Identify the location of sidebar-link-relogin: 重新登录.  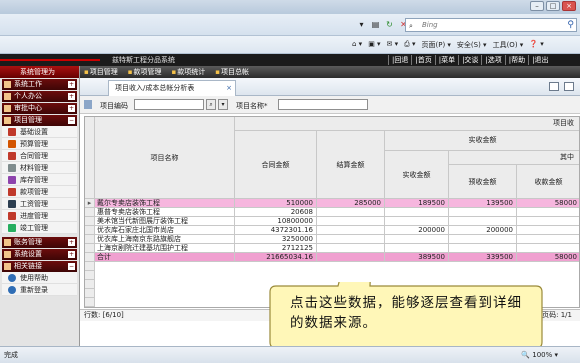
(39, 290).